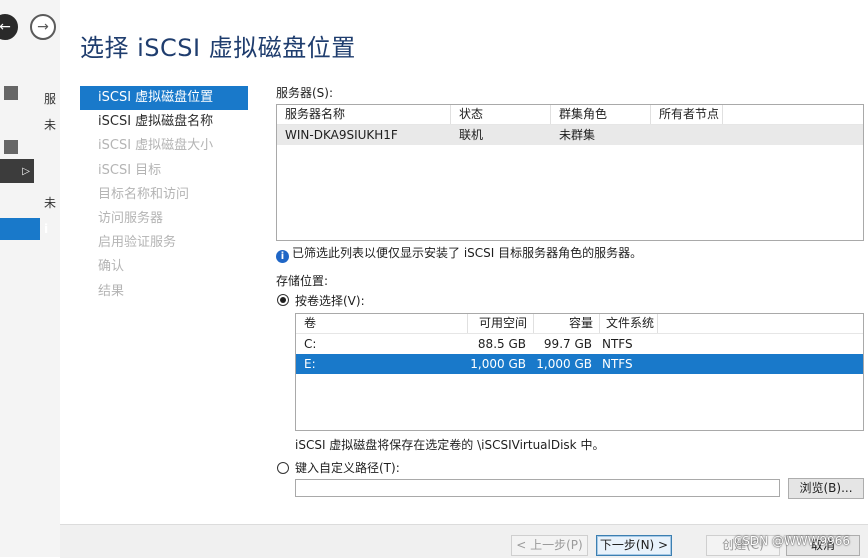 This screenshot has height=558, width=868. Describe the element at coordinates (364, 114) in the screenshot. I see `column-header: 服务器名称` at that location.